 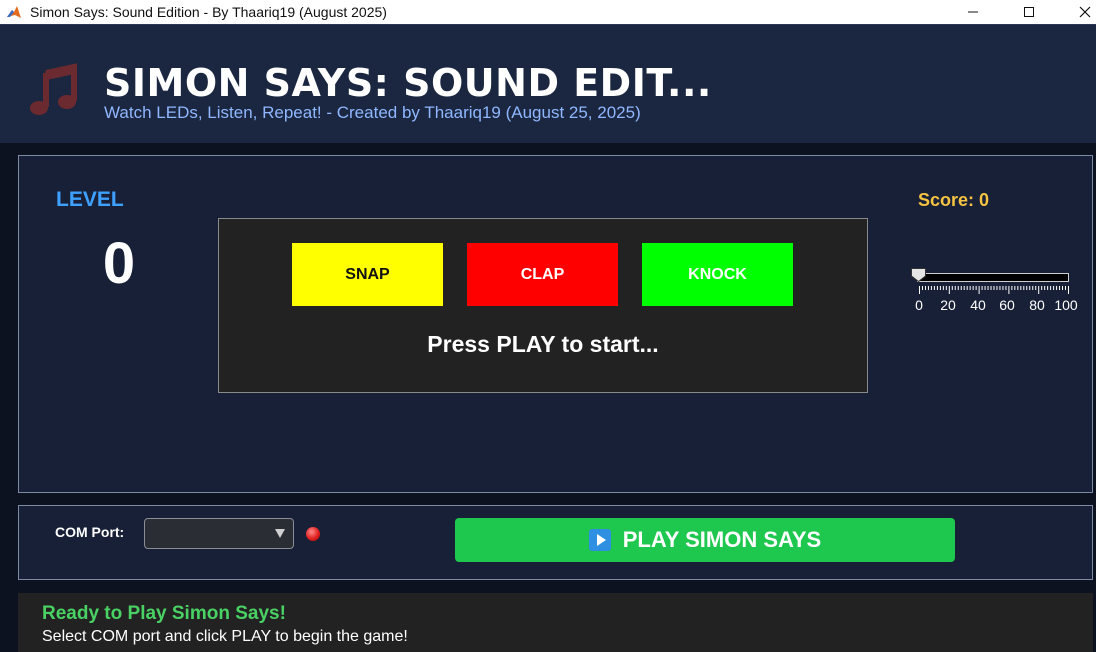 What do you see at coordinates (90, 532) in the screenshot?
I see `com-port-label: COM Port:` at bounding box center [90, 532].